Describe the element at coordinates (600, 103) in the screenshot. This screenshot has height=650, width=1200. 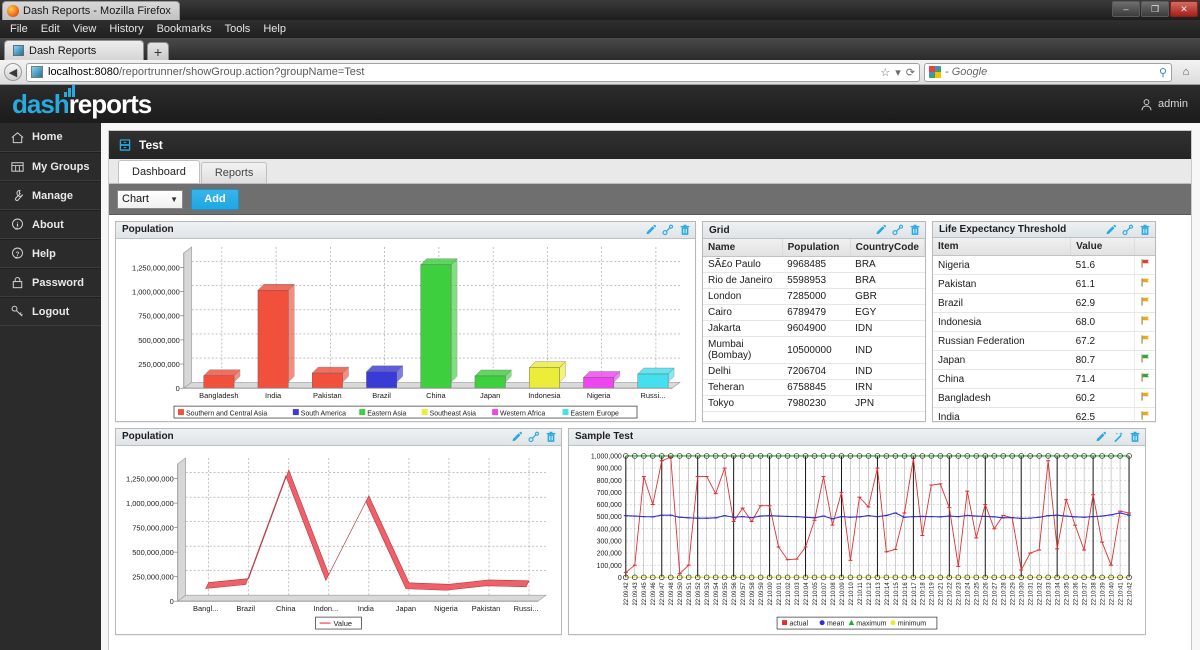
I see `app-header: dashreports admin` at that location.